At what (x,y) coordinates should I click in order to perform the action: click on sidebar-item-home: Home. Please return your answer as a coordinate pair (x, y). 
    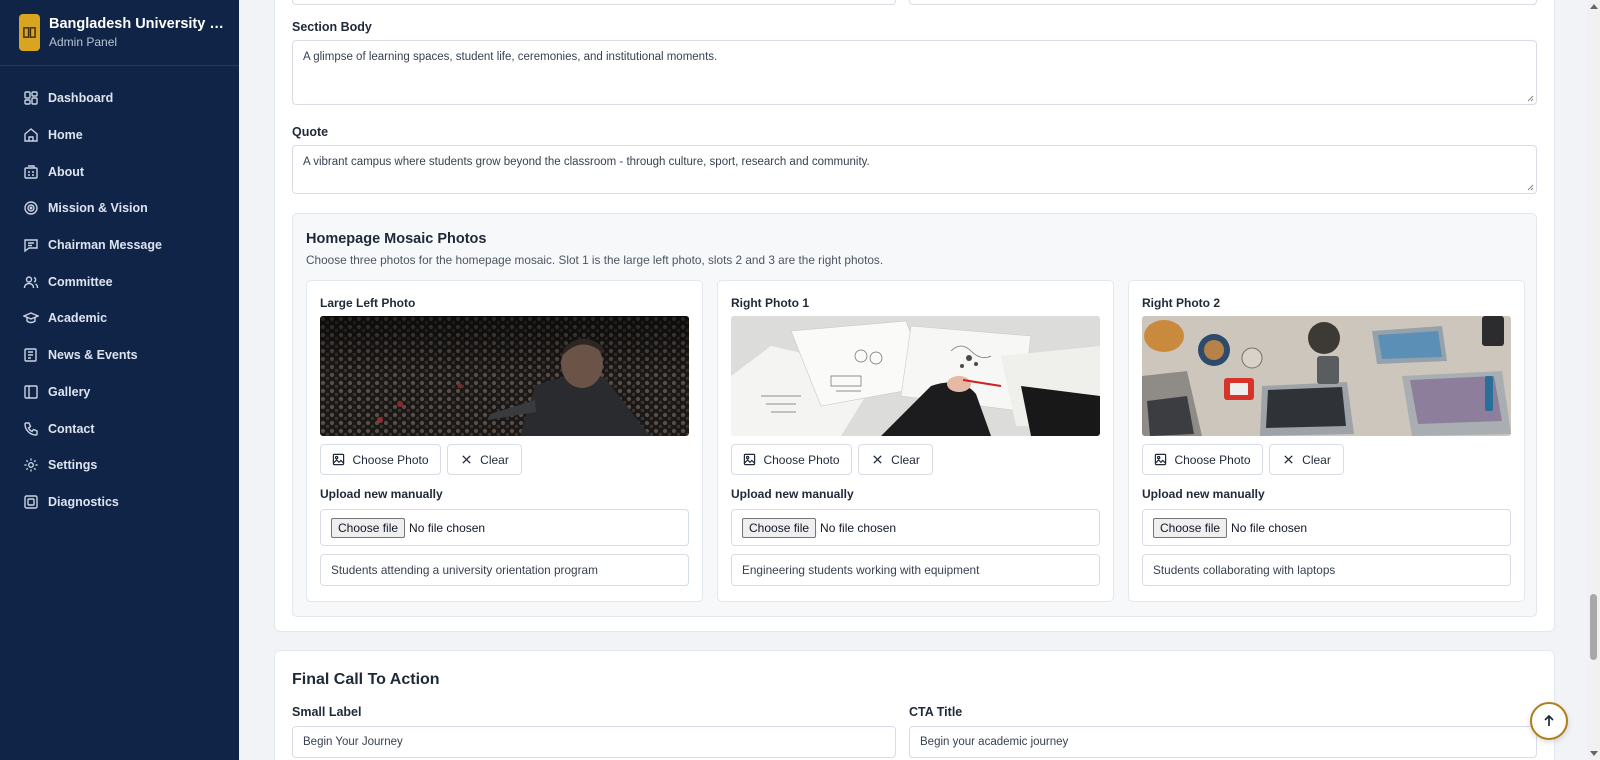
    Looking at the image, I should click on (119, 135).